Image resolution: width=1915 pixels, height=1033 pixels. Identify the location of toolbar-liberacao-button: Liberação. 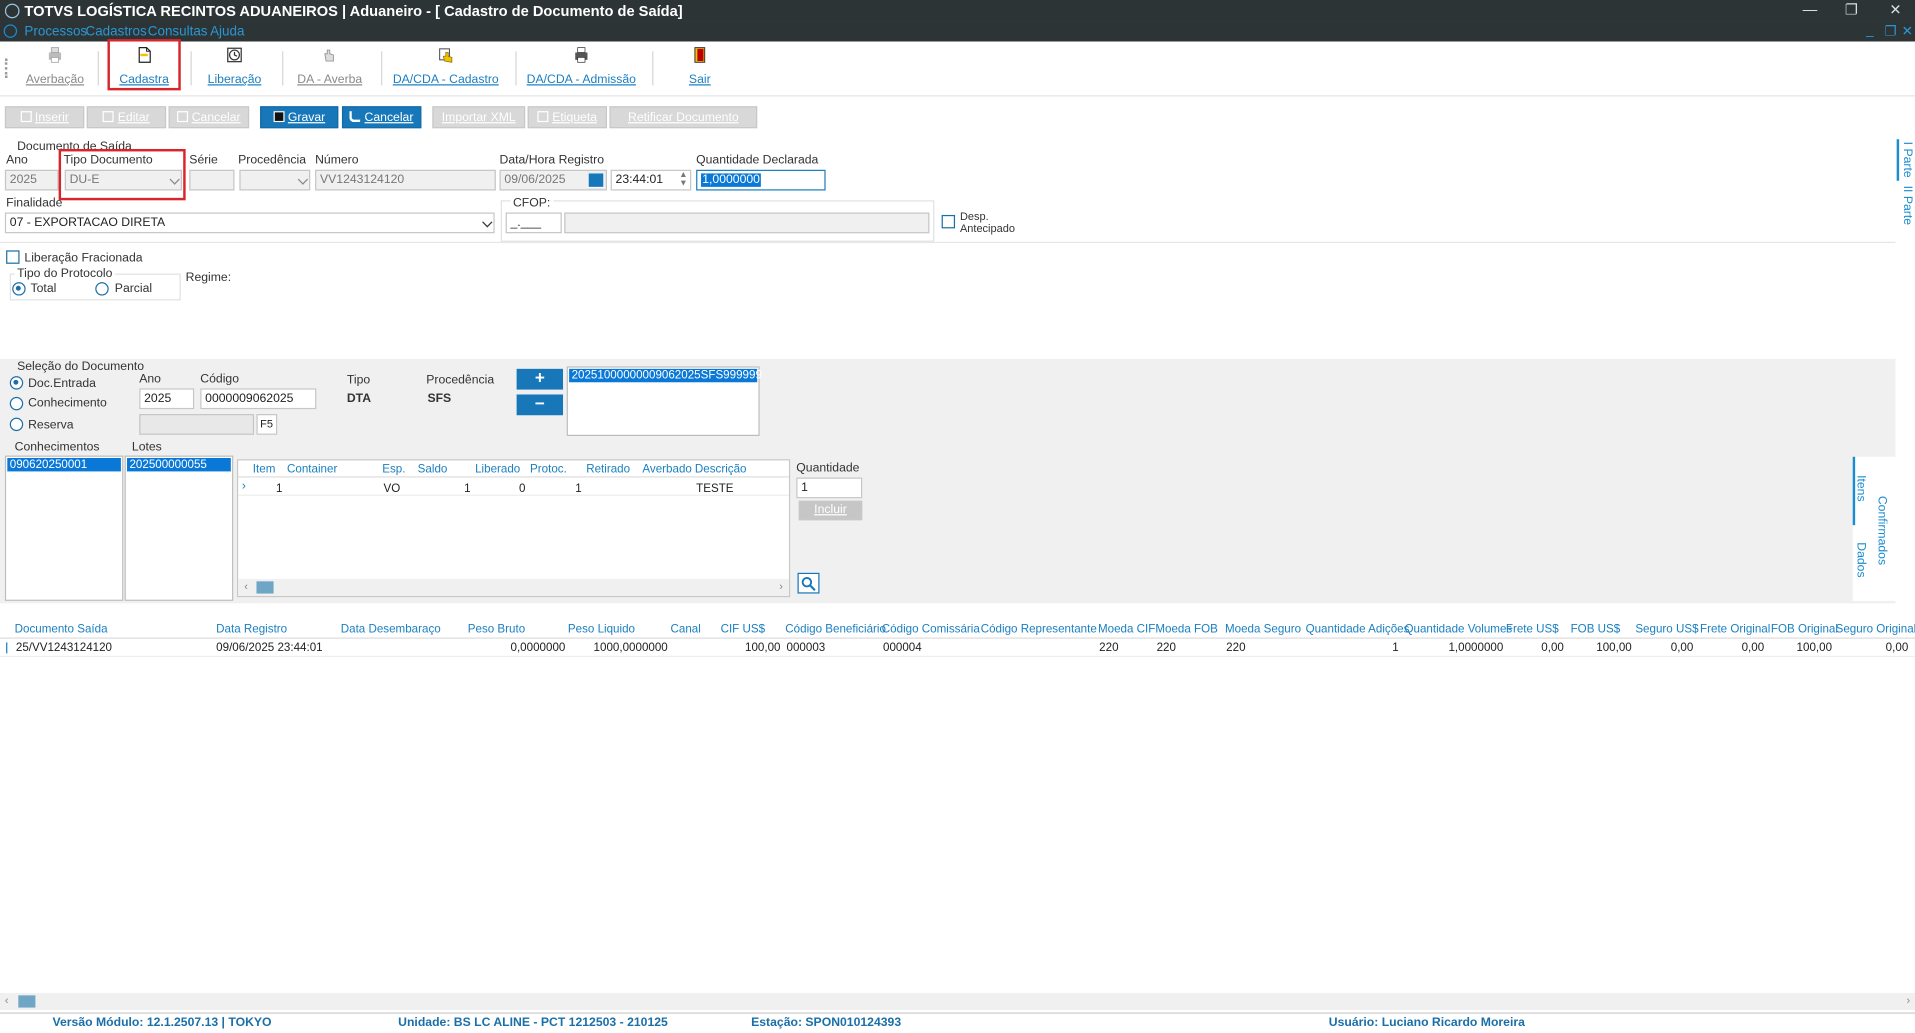
(234, 67).